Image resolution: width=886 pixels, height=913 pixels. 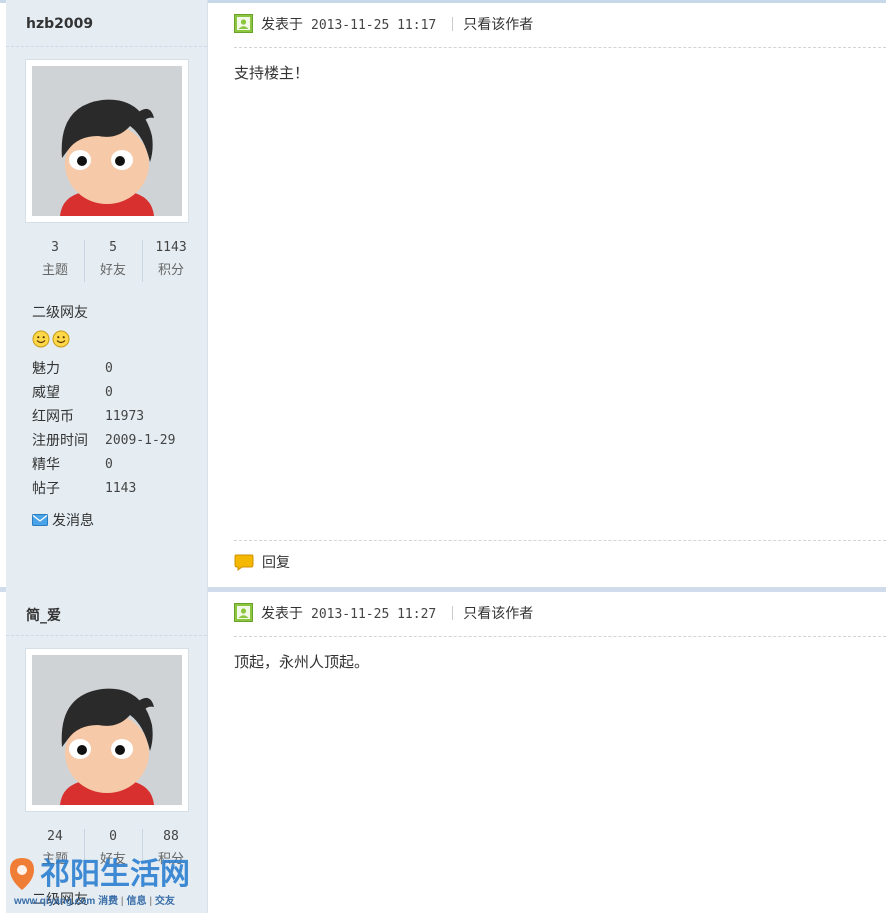 I want to click on post-header: 发表于 2013-11-25 11:27 只看该作者, so click(x=383, y=614).